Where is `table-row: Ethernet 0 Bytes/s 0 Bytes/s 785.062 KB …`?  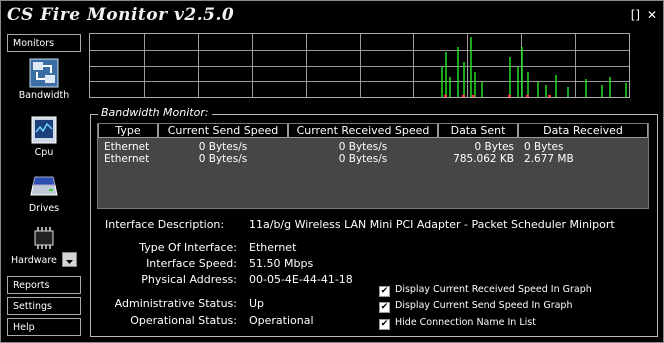
table-row: Ethernet 0 Bytes/s 0 Bytes/s 785.062 KB … is located at coordinates (373, 159).